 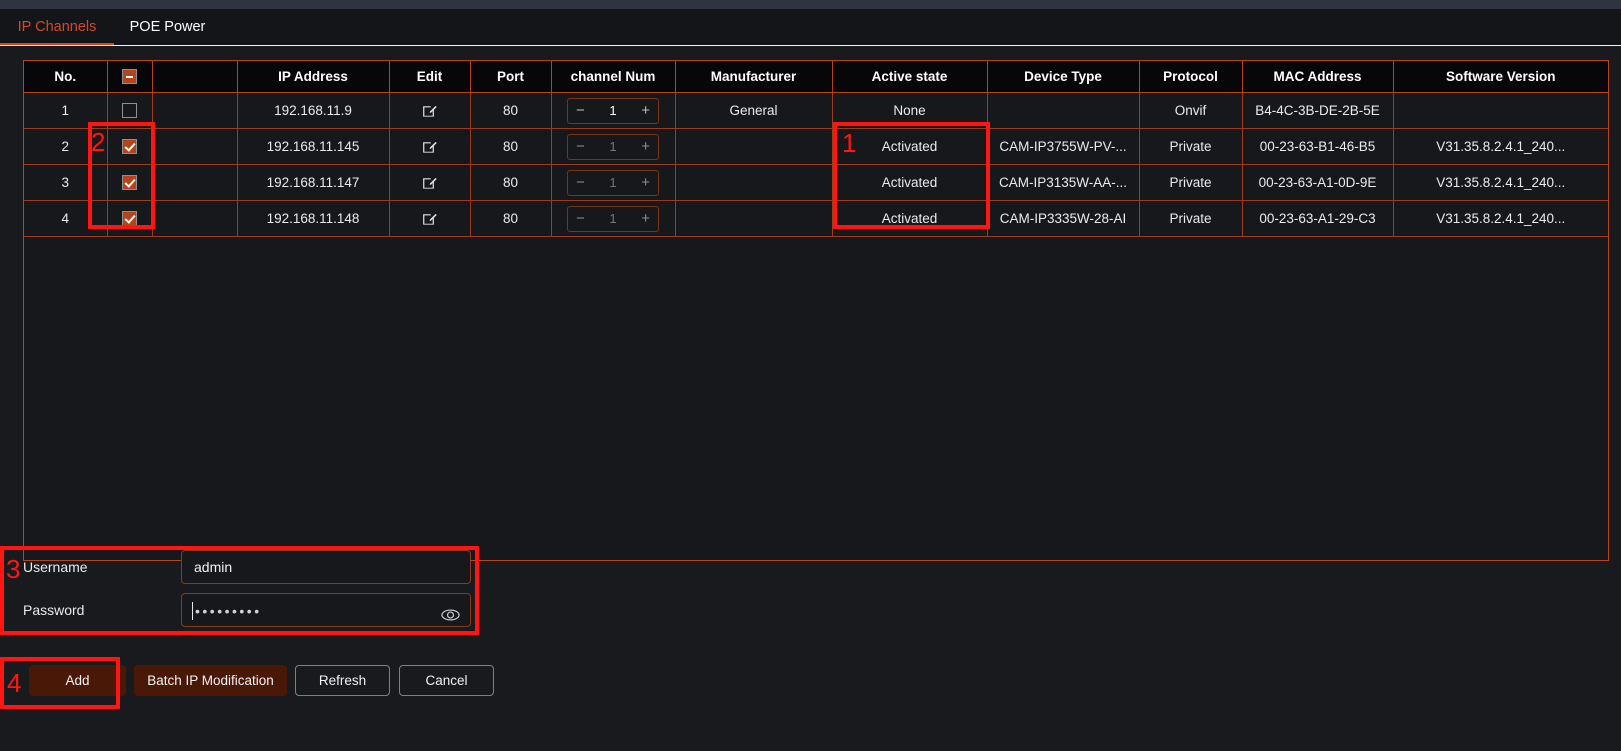 I want to click on cell-active-state: None, so click(x=910, y=110).